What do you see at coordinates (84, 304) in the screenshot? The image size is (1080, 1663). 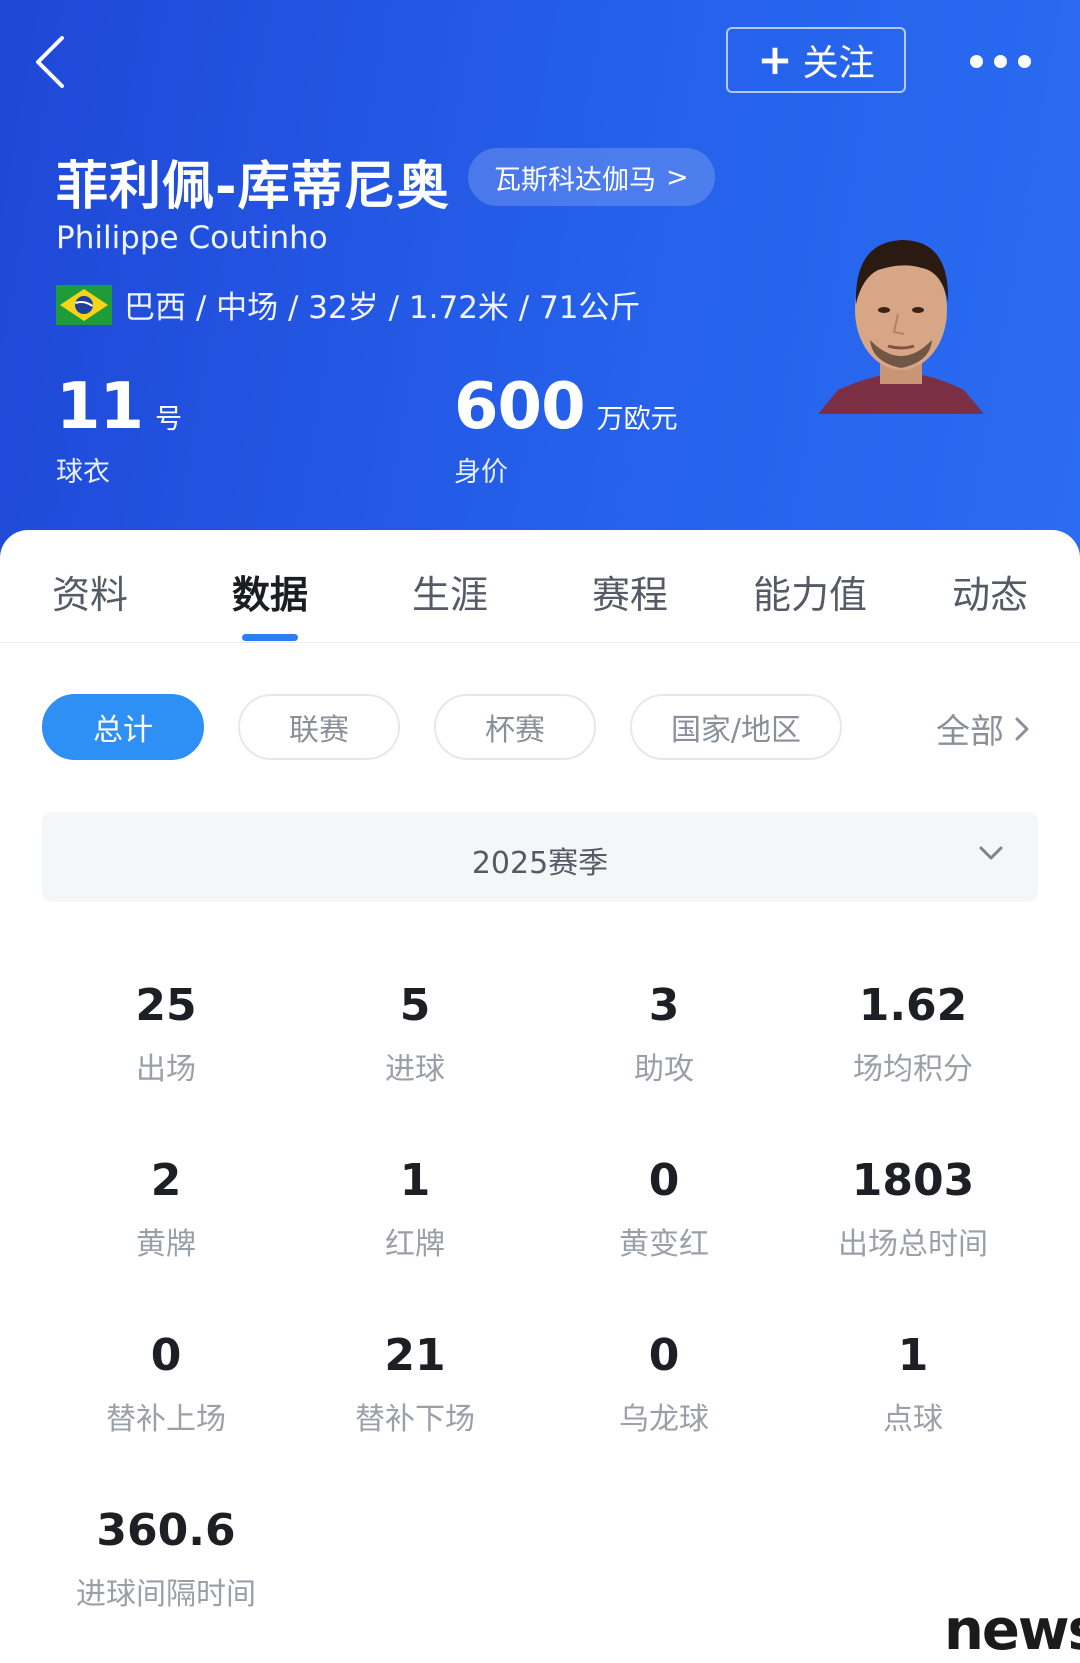 I see `brazil-flag-icon` at bounding box center [84, 304].